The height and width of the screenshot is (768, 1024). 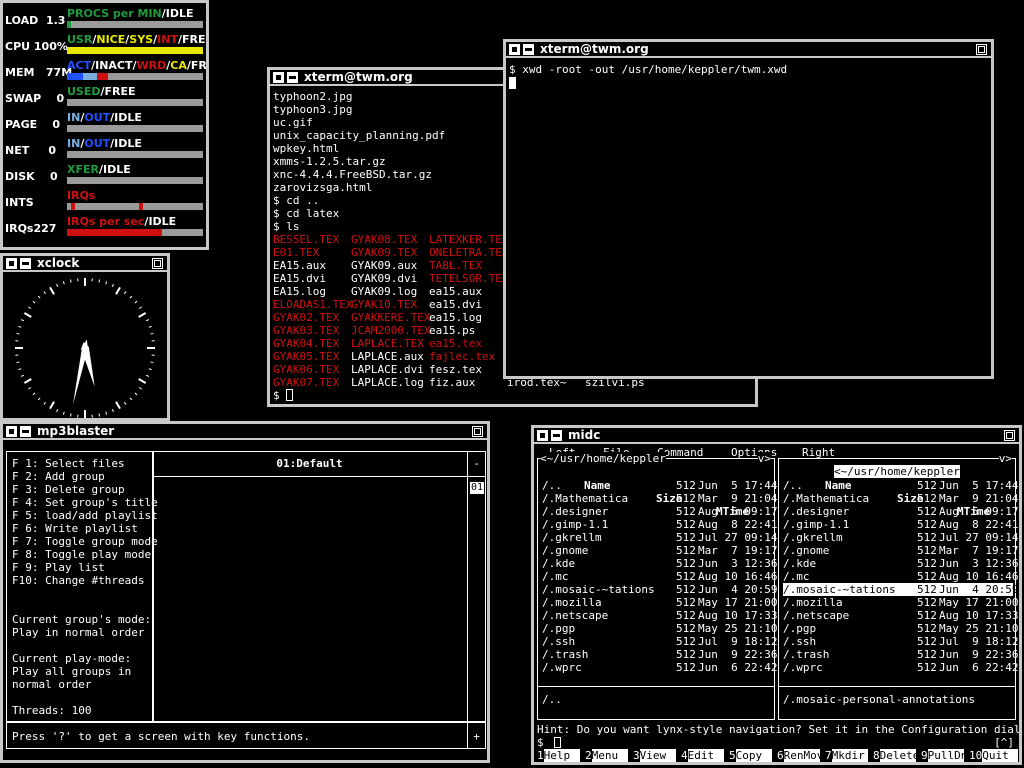 I want to click on group-indicator: 01, so click(x=477, y=488).